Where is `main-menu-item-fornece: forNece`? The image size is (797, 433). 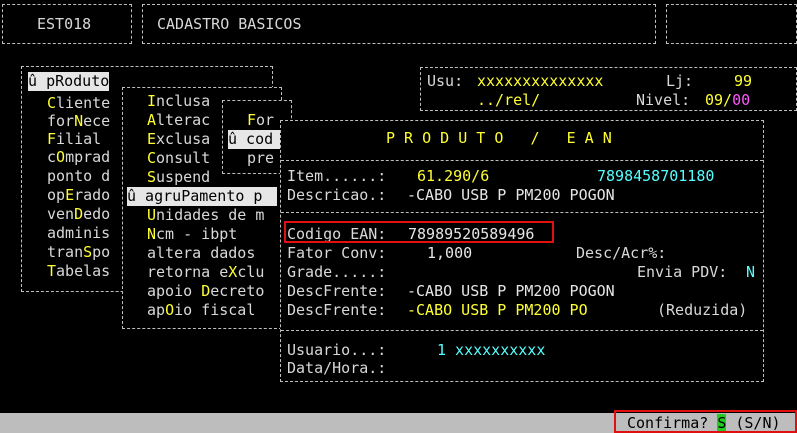
main-menu-item-fornece: forNece is located at coordinates (78, 121).